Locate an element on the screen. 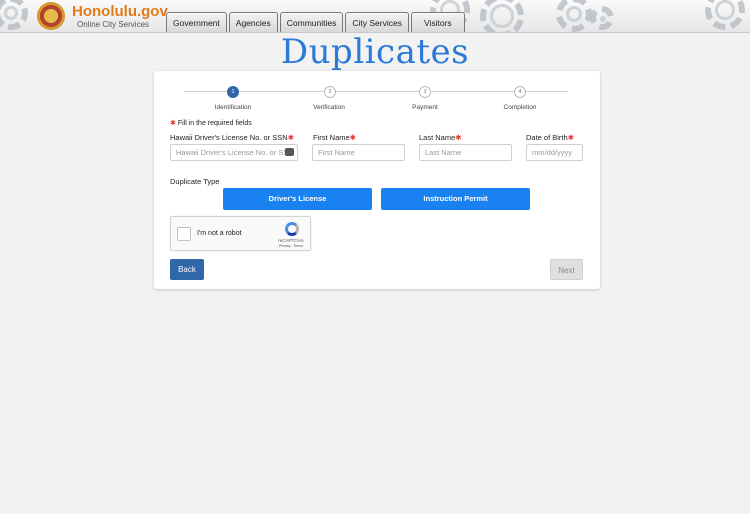 The height and width of the screenshot is (514, 750). step-2-label: Verification is located at coordinates (329, 107).